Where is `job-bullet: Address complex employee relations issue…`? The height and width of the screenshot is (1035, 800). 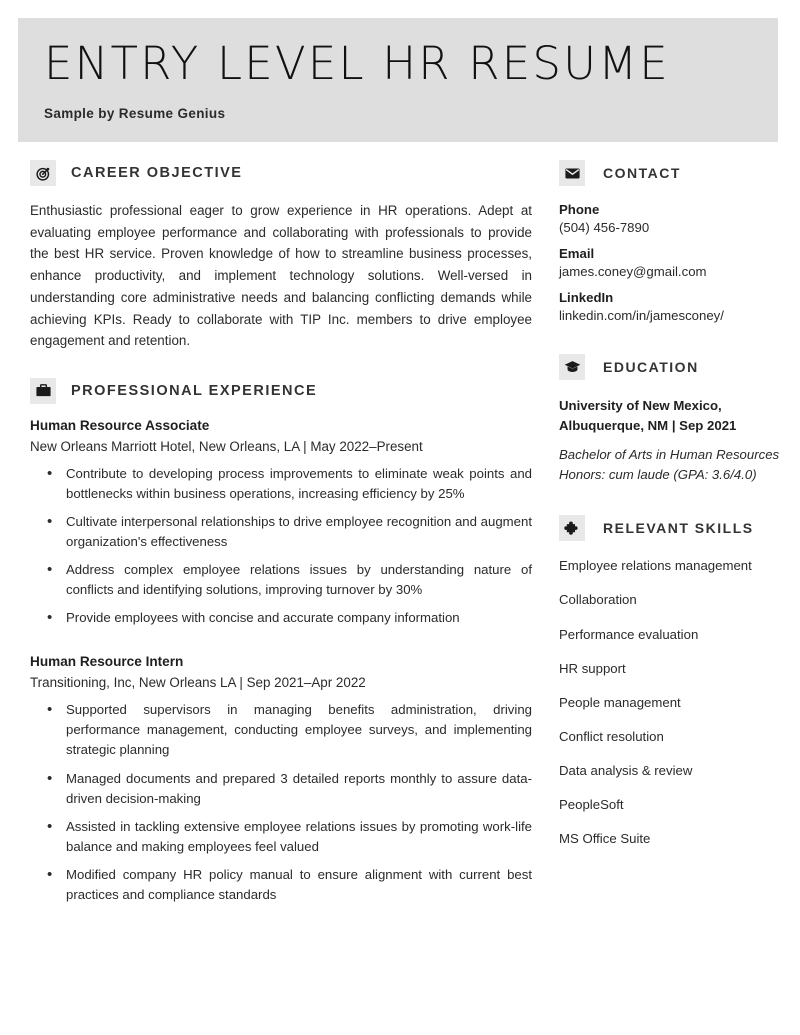 job-bullet: Address complex employee relations issue… is located at coordinates (281, 579).